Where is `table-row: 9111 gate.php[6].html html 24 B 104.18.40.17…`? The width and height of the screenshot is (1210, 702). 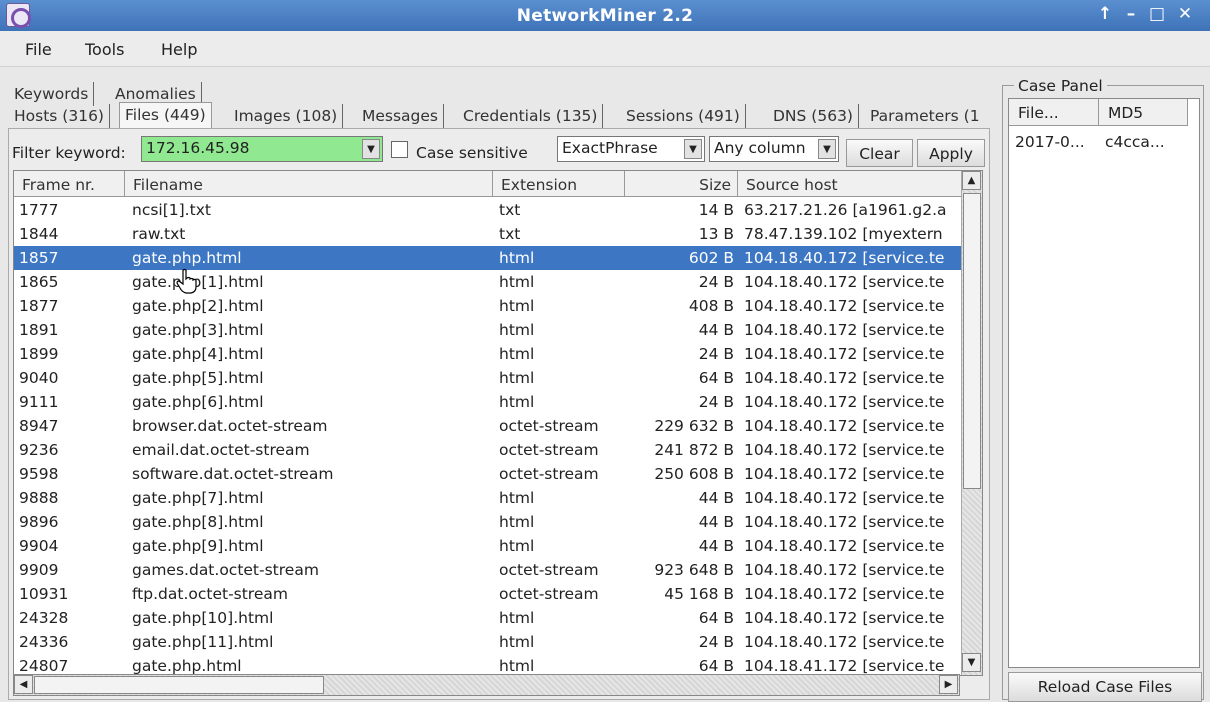
table-row: 9111 gate.php[6].html html 24 B 104.18.40.17… is located at coordinates (487, 402).